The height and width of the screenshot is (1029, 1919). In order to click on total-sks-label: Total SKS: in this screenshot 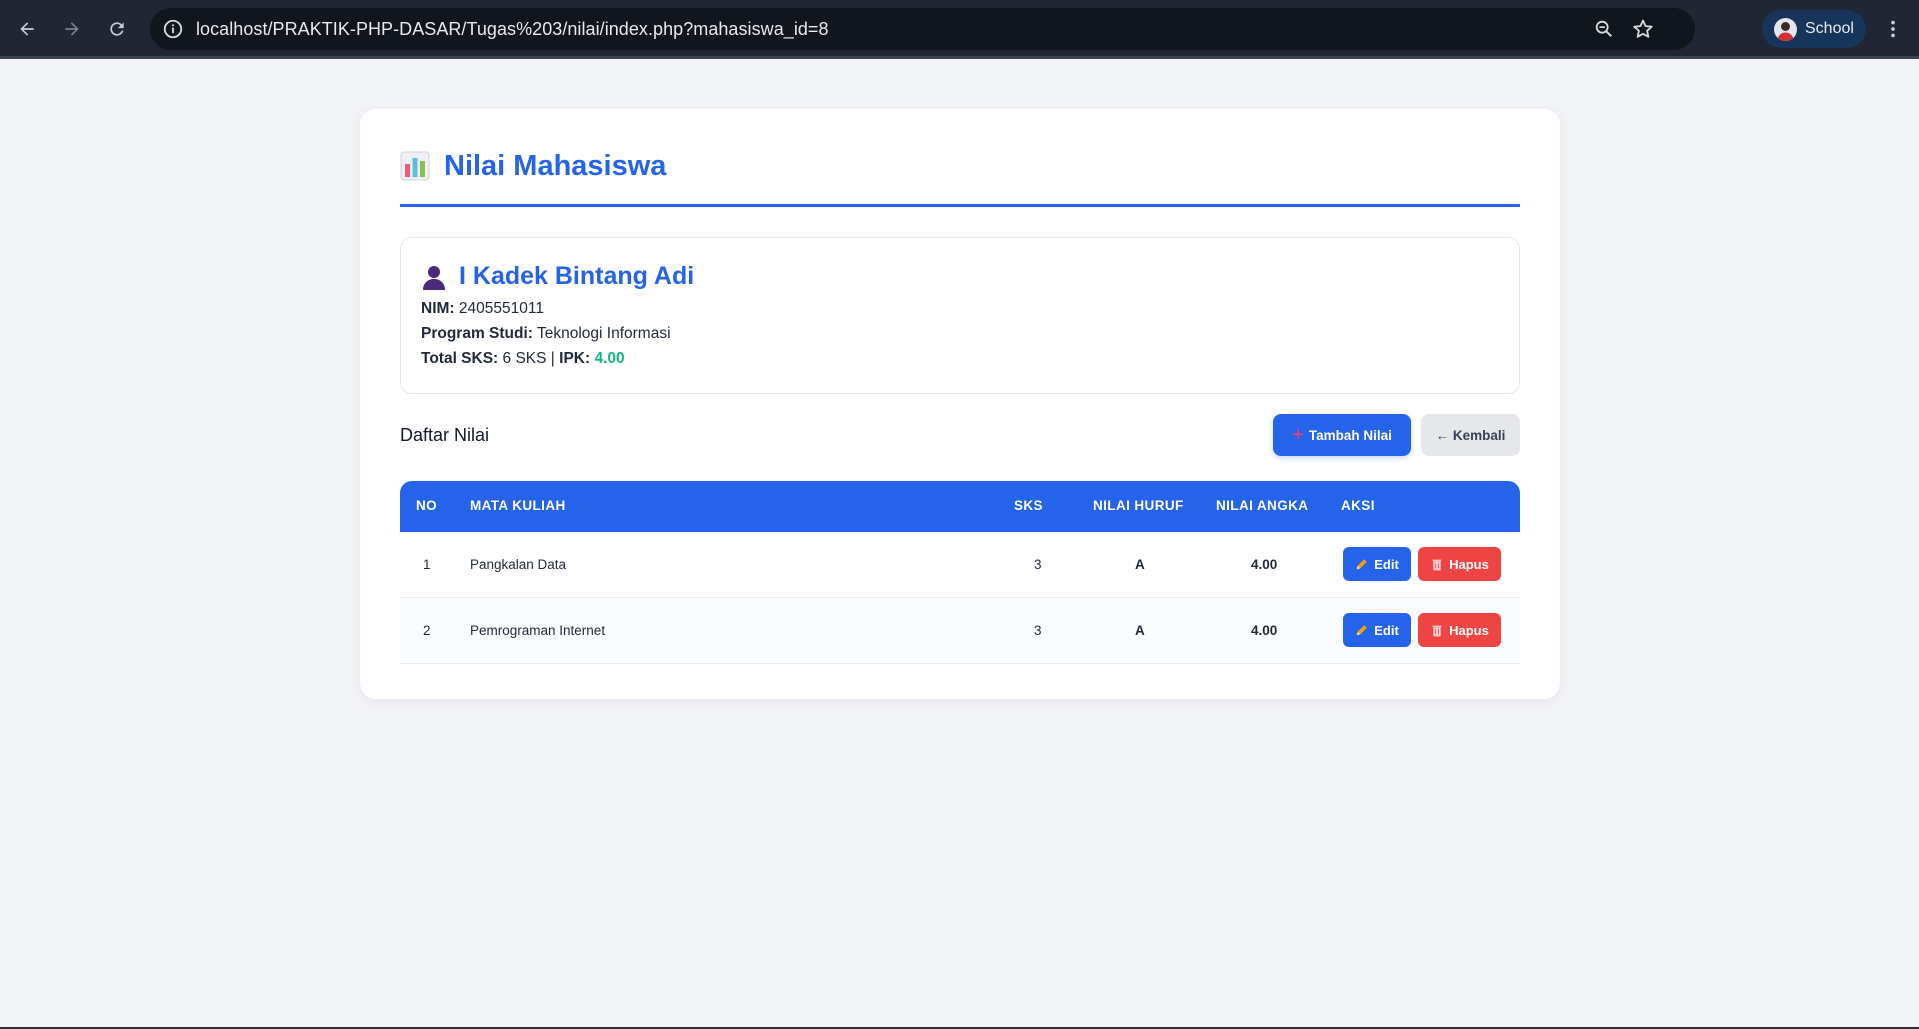, I will do `click(460, 358)`.